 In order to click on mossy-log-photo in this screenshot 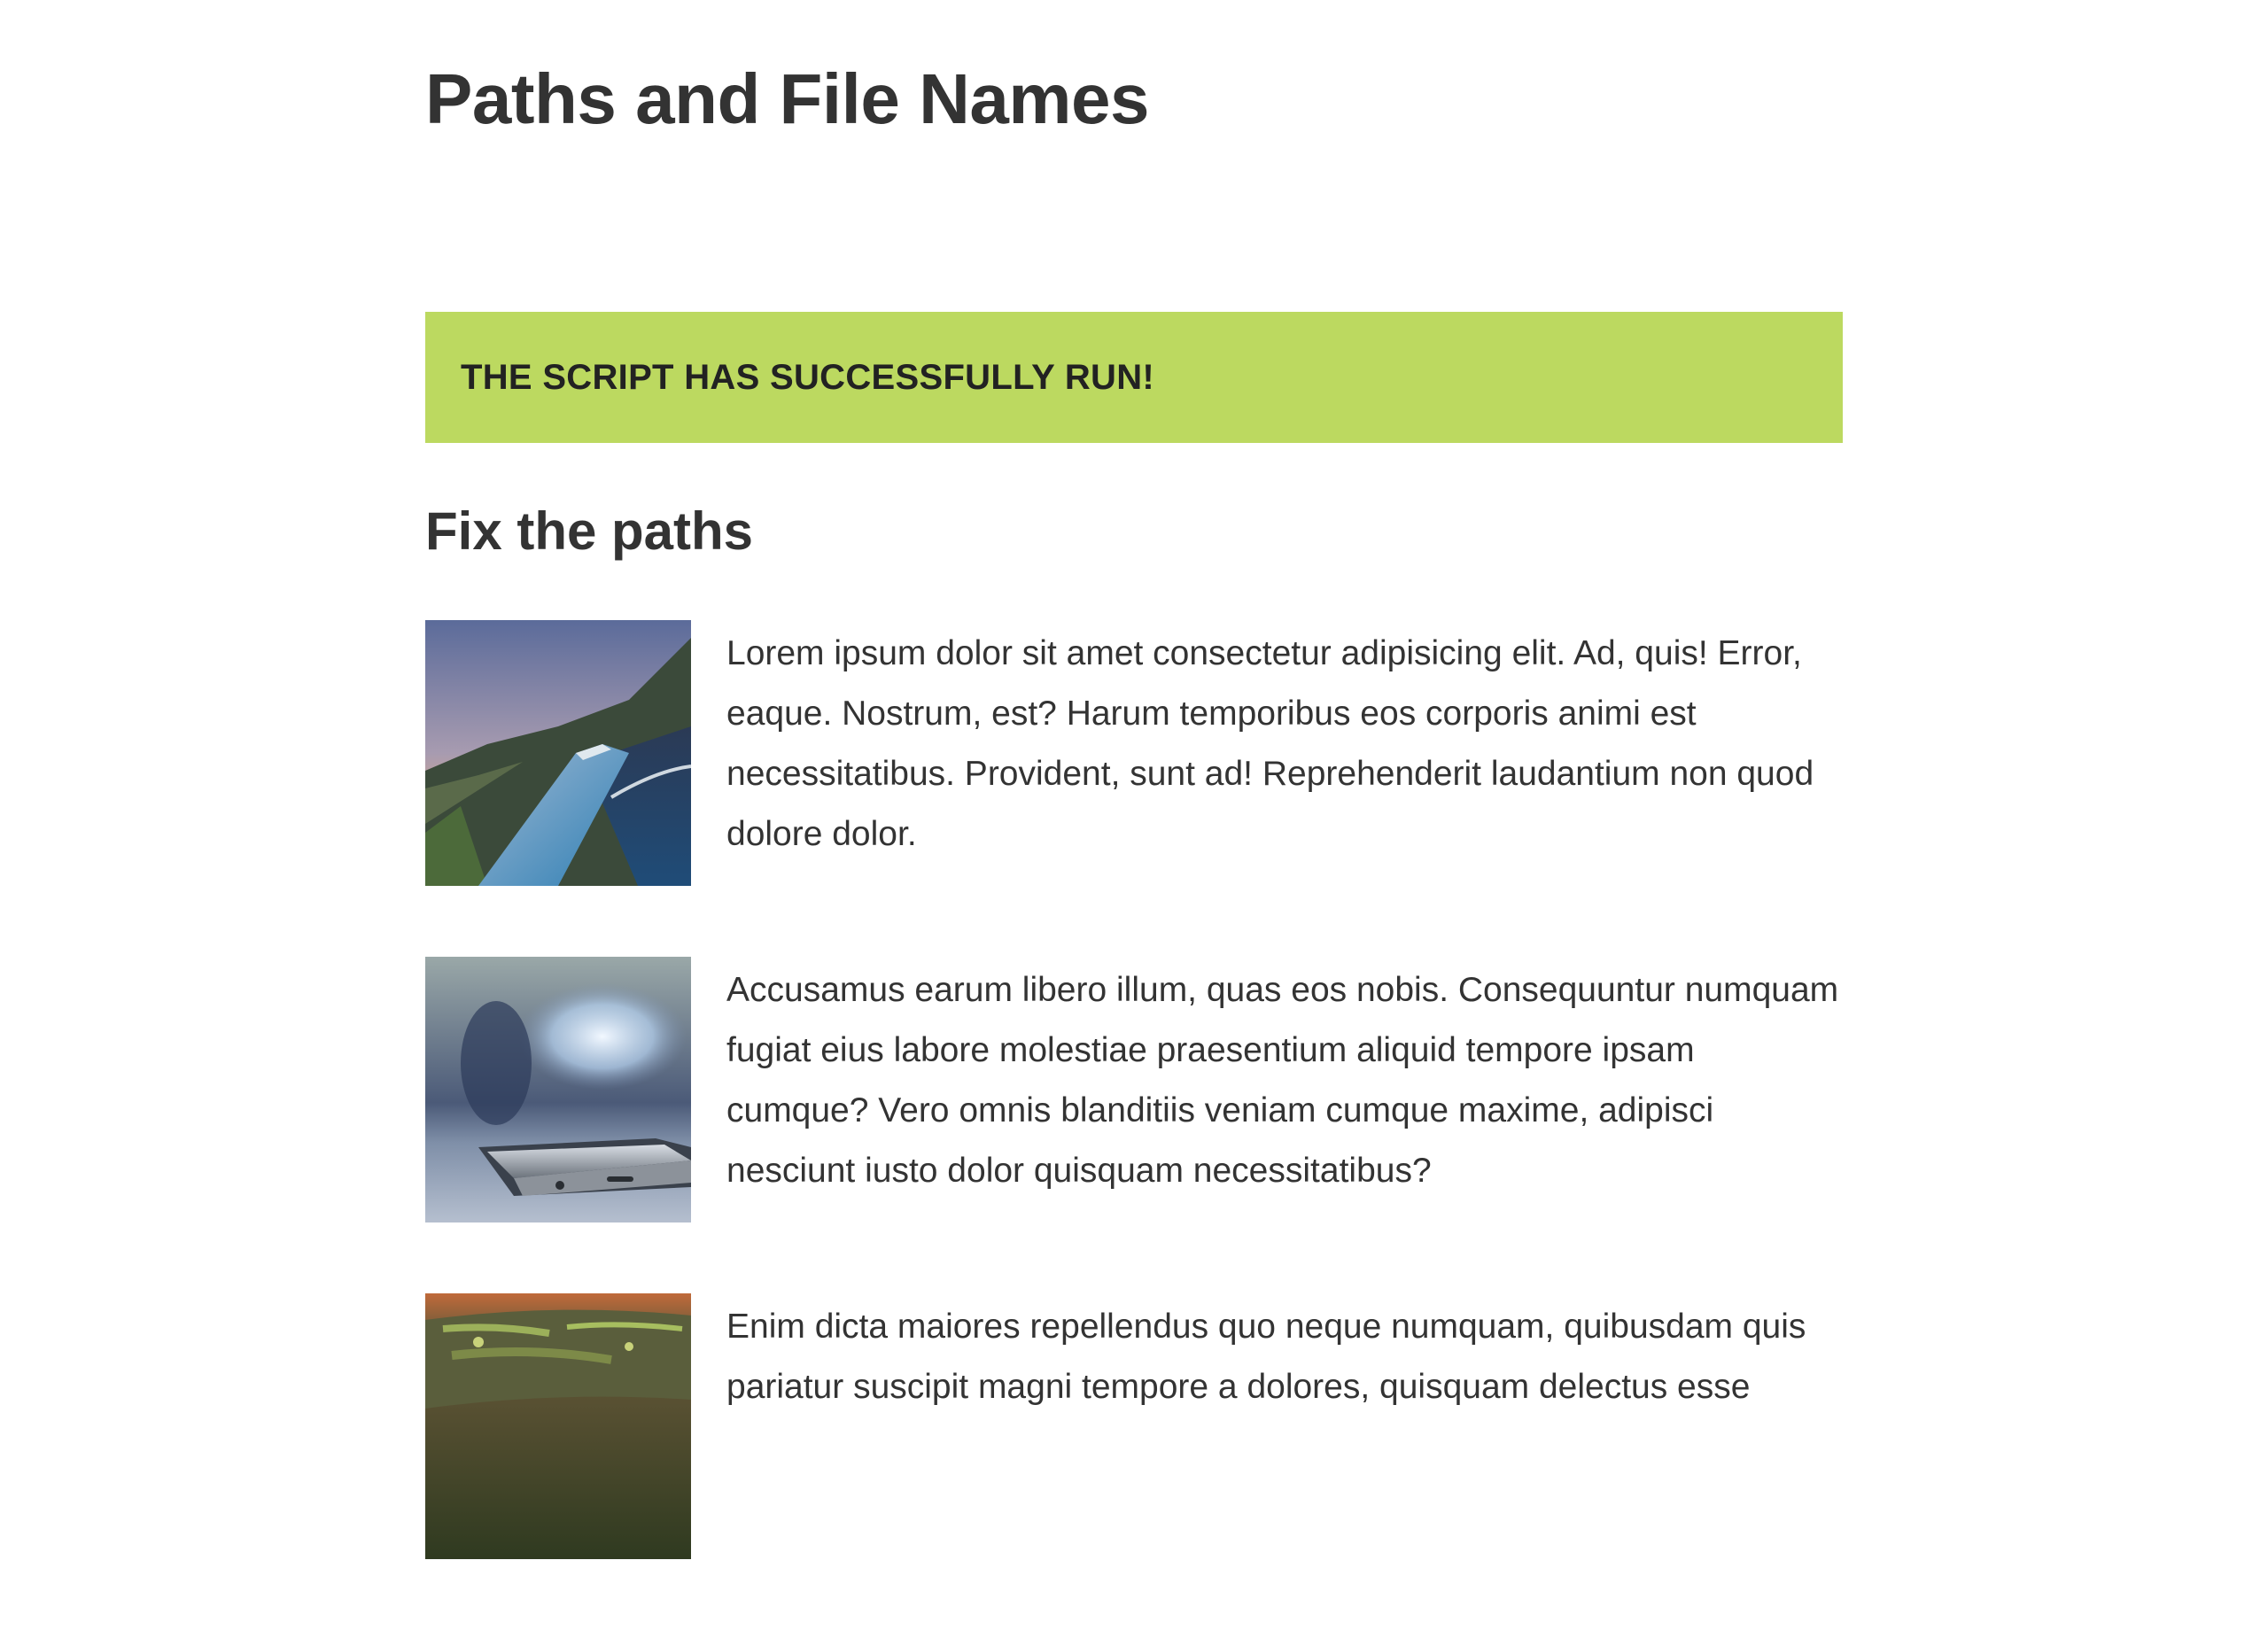, I will do `click(558, 1426)`.